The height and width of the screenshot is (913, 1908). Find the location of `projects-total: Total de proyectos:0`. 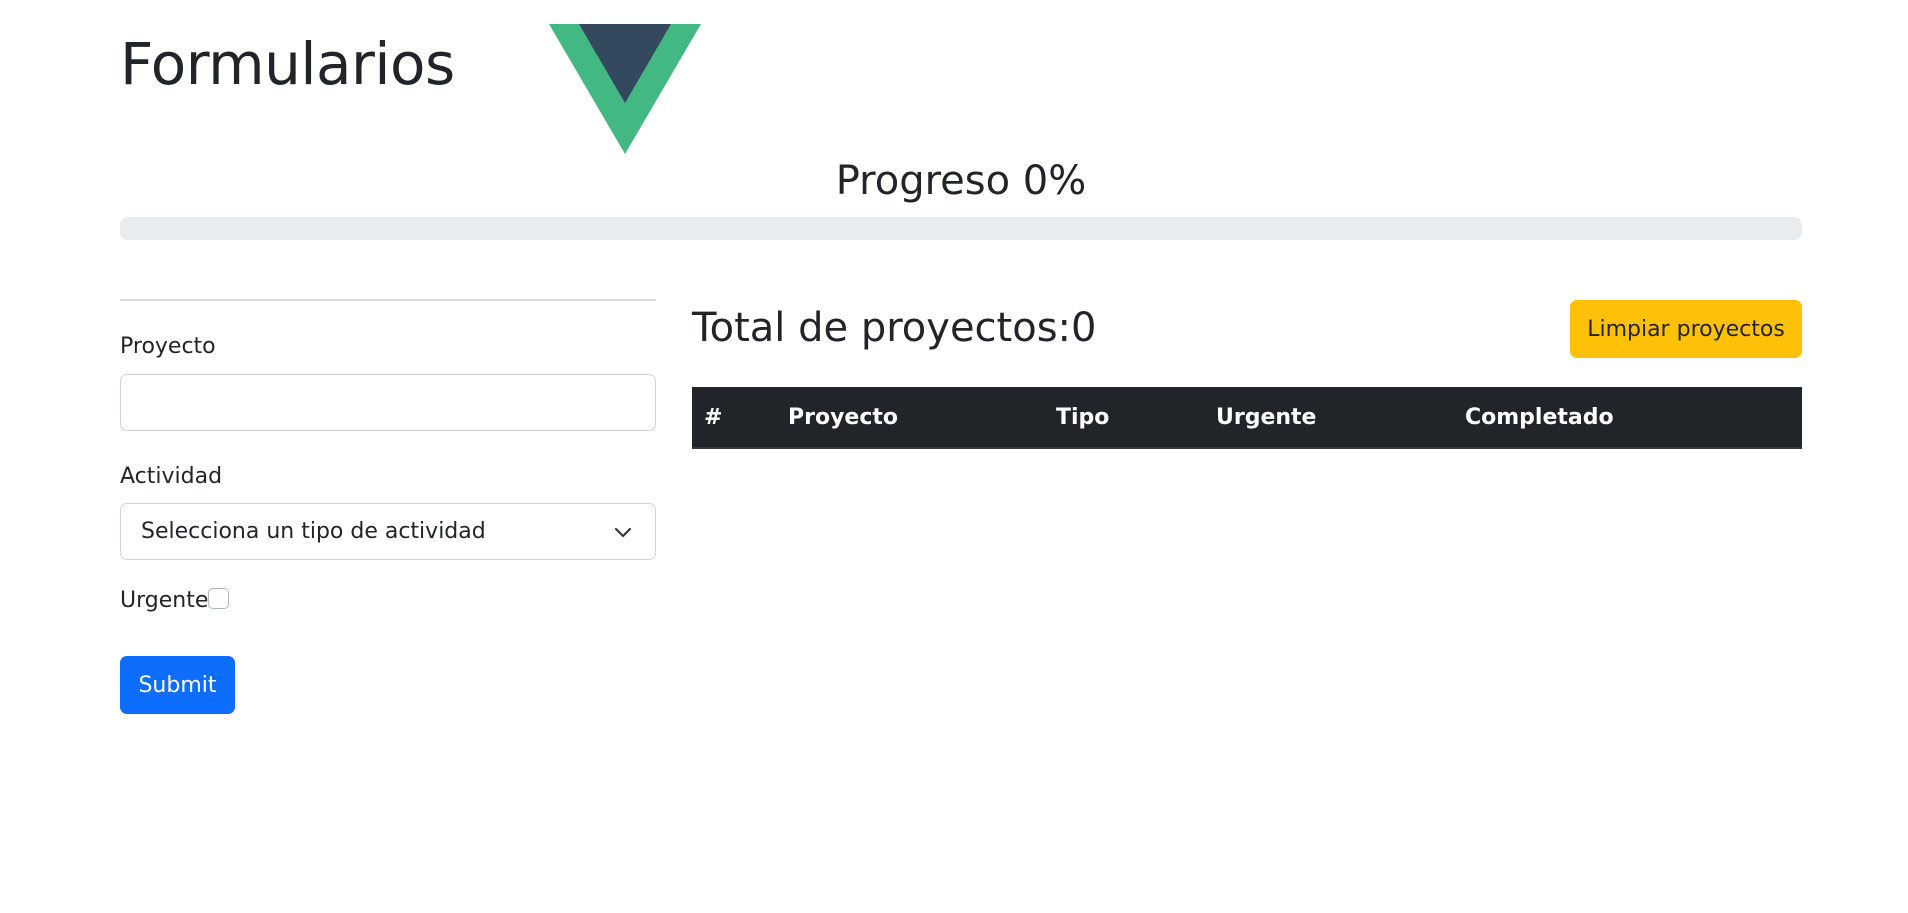

projects-total: Total de proyectos:0 is located at coordinates (894, 328).